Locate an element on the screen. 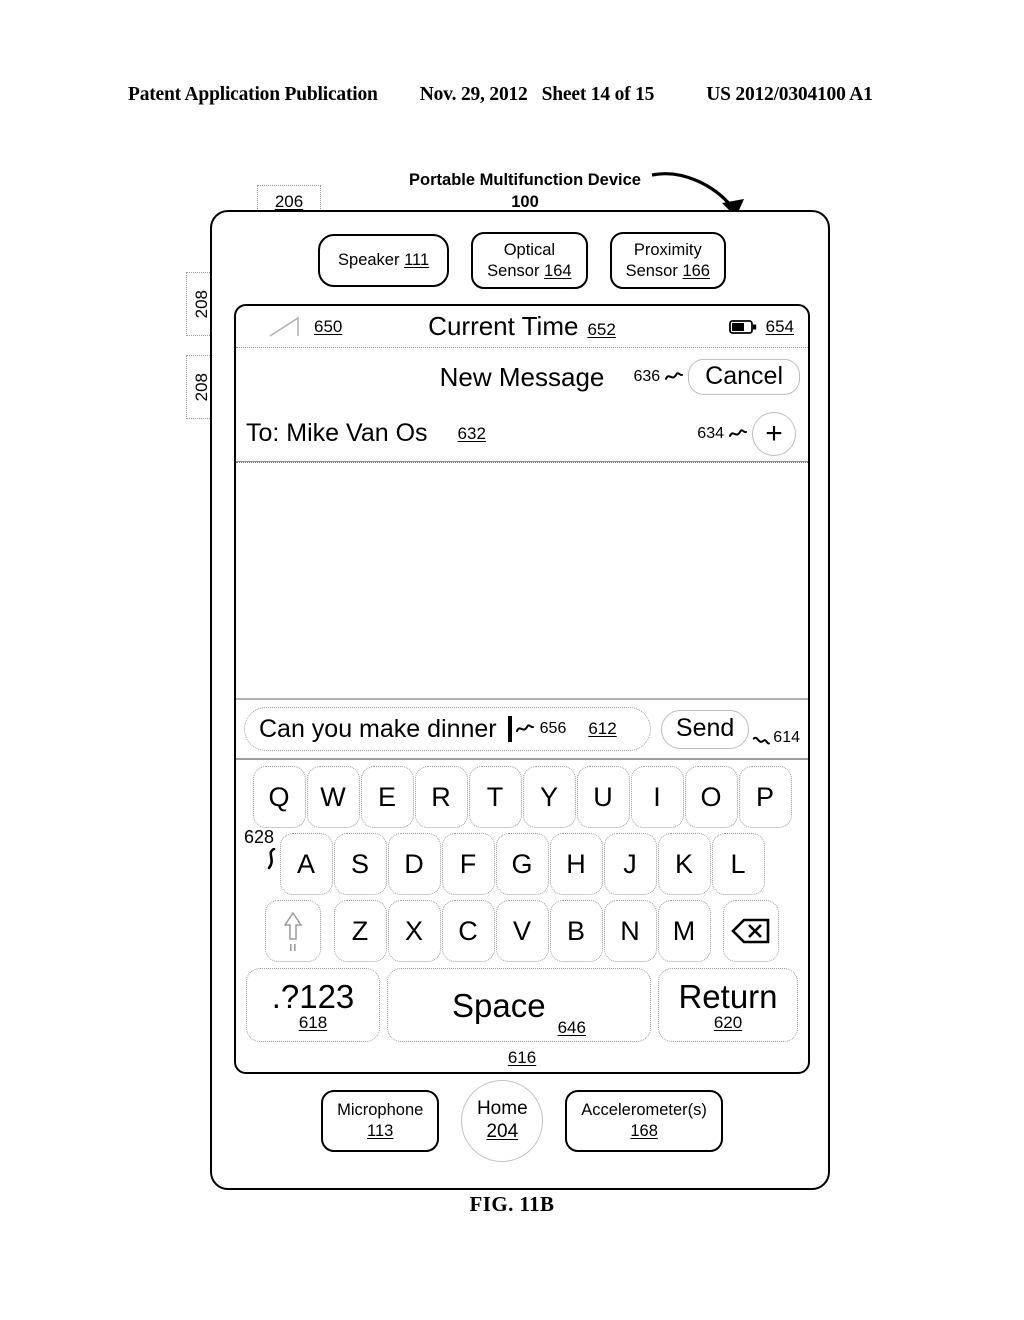  space-key: Space 646 is located at coordinates (519, 1005).